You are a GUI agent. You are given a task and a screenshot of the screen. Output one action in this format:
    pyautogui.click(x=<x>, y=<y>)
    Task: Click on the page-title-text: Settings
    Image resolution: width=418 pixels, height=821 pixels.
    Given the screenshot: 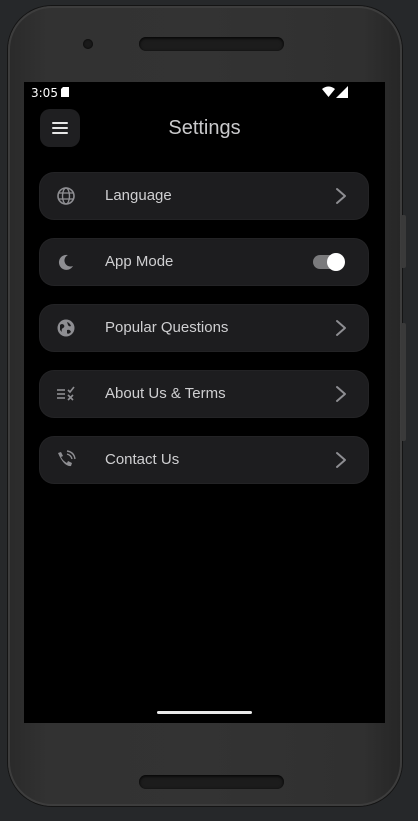 What is the action you would take?
    pyautogui.click(x=204, y=128)
    